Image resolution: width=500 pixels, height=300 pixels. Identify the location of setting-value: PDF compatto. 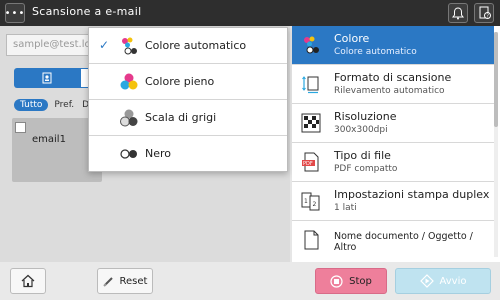
(366, 169).